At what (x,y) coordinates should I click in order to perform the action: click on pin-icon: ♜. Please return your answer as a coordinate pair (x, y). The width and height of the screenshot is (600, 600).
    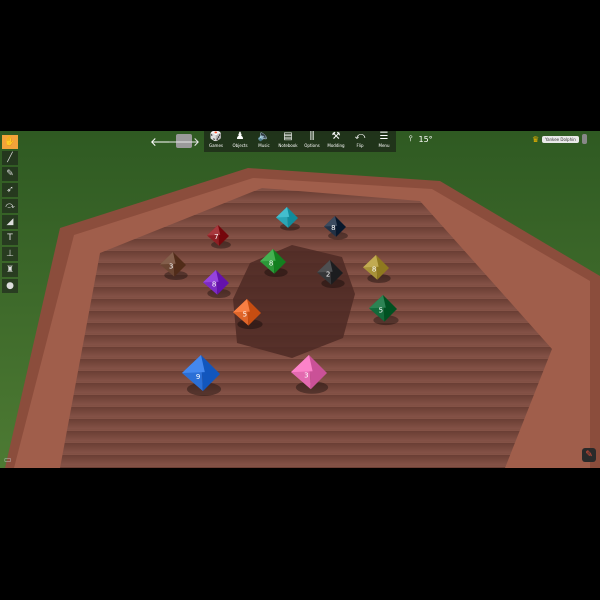
    Looking at the image, I should click on (10, 270).